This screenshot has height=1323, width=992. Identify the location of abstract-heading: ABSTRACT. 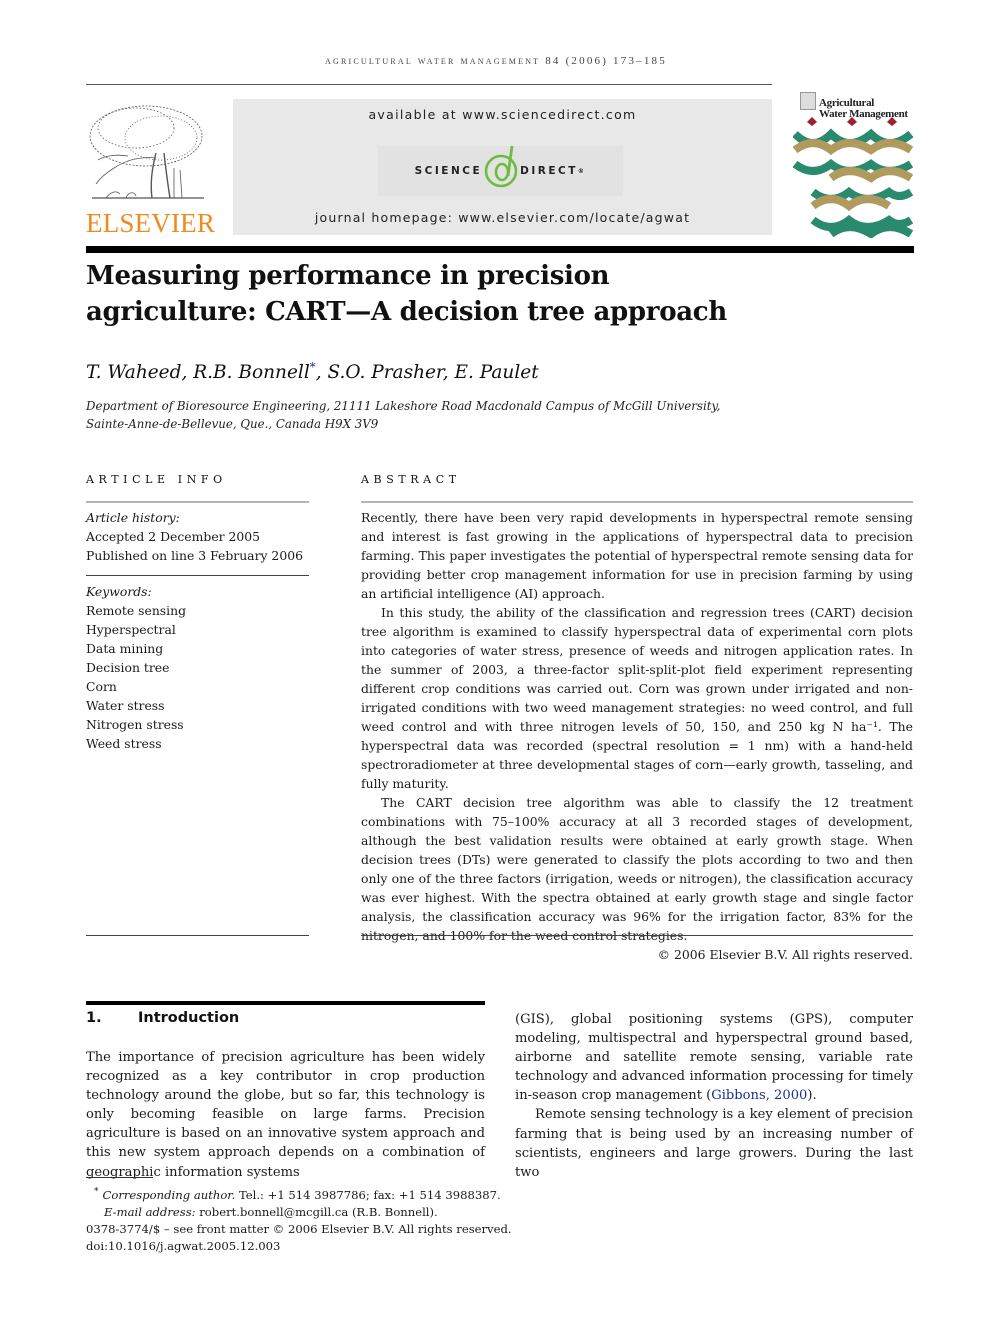
(411, 479).